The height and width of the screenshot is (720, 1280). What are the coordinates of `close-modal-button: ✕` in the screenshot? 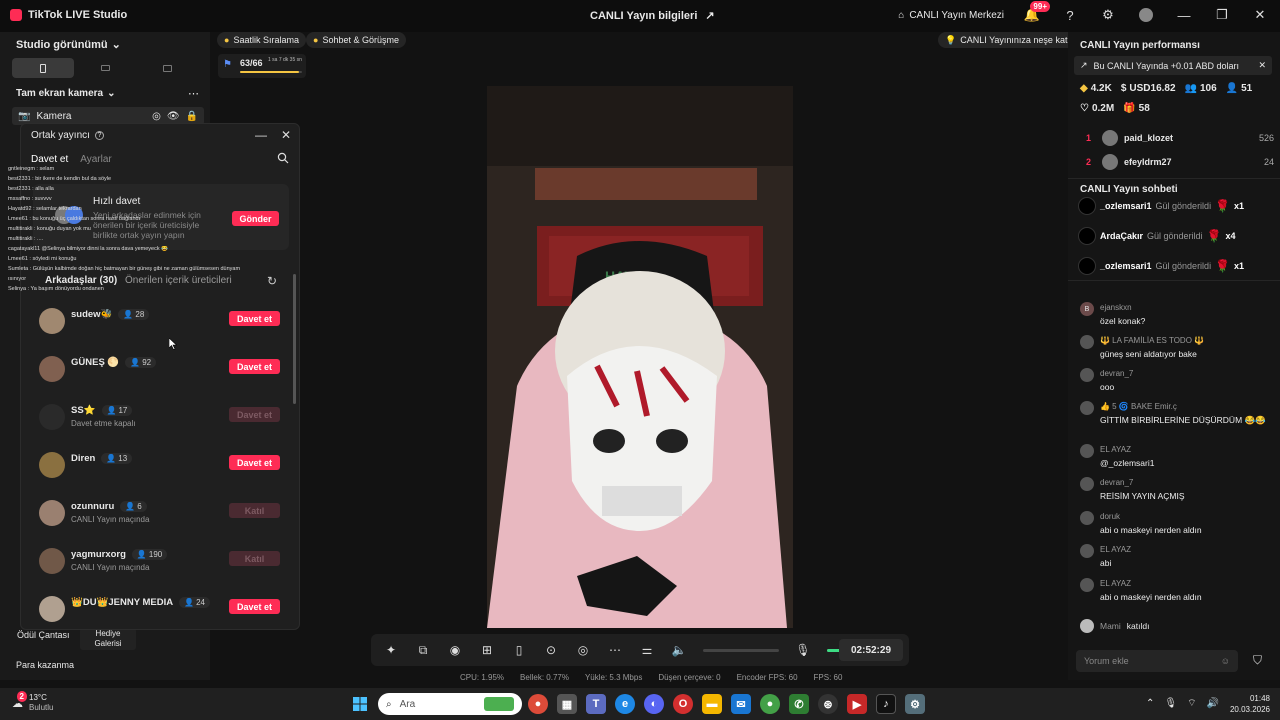 It's located at (286, 135).